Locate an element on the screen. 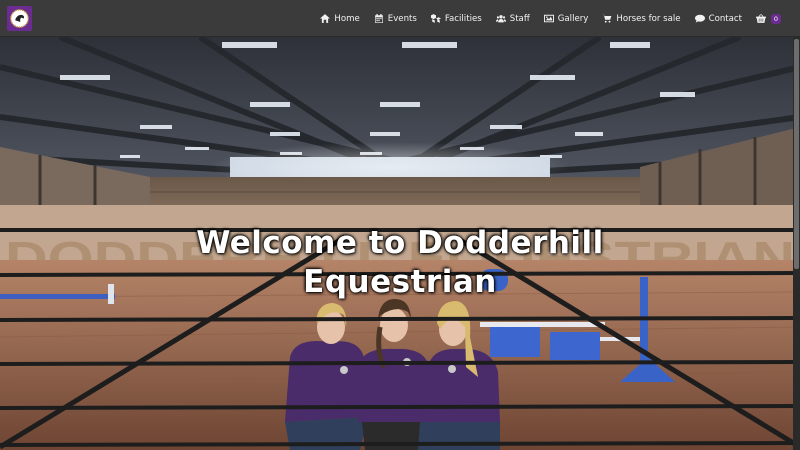 The image size is (800, 450). nav-staff: Staff is located at coordinates (512, 18).